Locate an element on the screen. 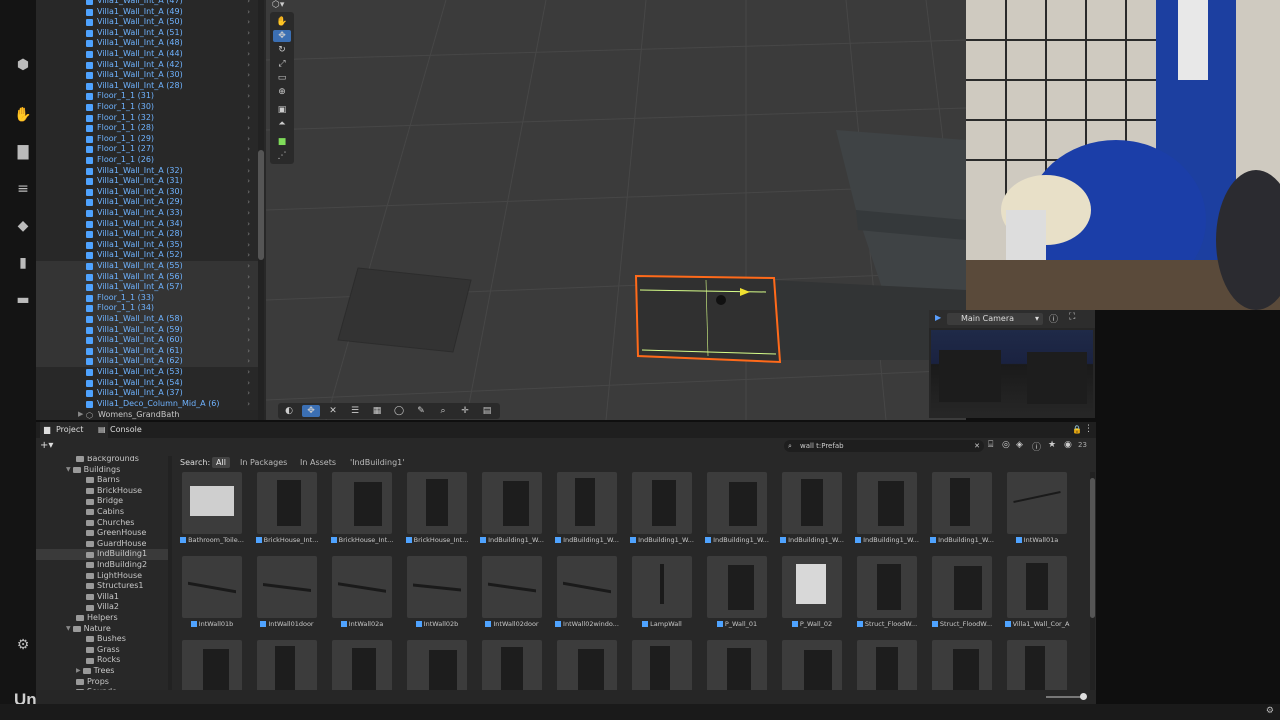 The width and height of the screenshot is (1280, 720). hierarchy-row: Floor_1_1 (33) › is located at coordinates (147, 298).